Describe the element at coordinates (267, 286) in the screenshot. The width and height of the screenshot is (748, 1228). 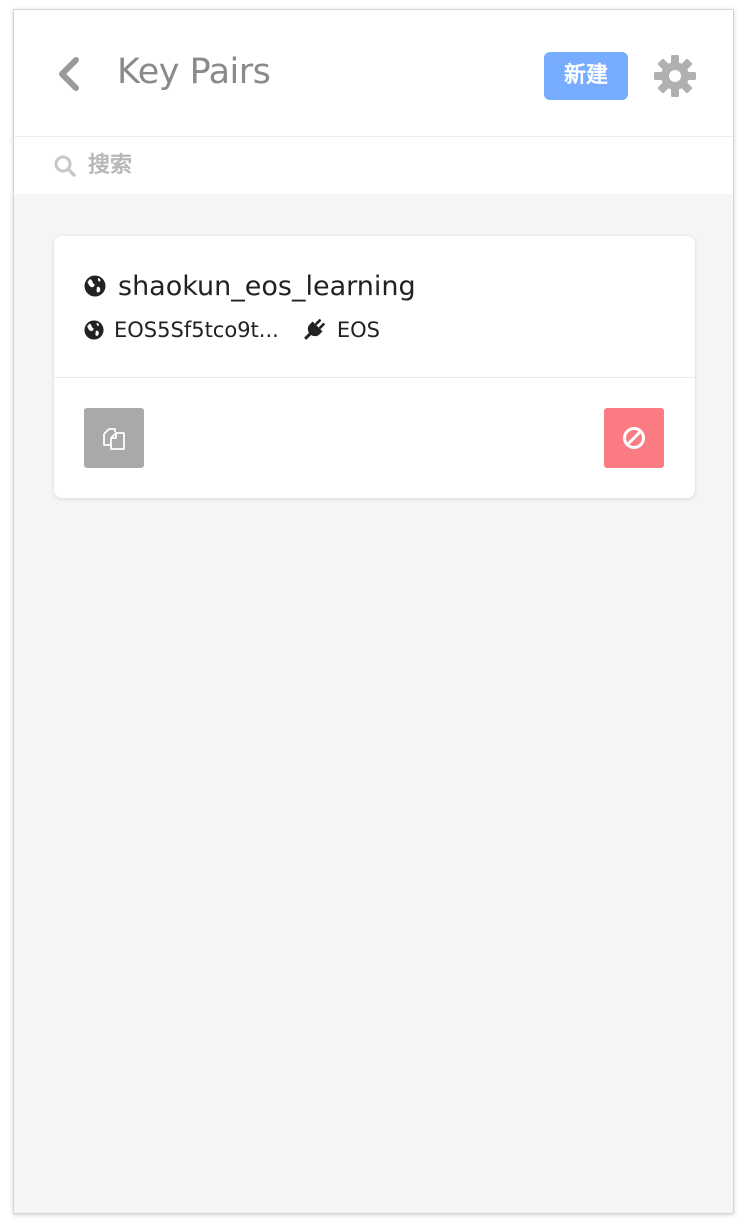
I see `keypair-name: shaokun_eos_learning` at that location.